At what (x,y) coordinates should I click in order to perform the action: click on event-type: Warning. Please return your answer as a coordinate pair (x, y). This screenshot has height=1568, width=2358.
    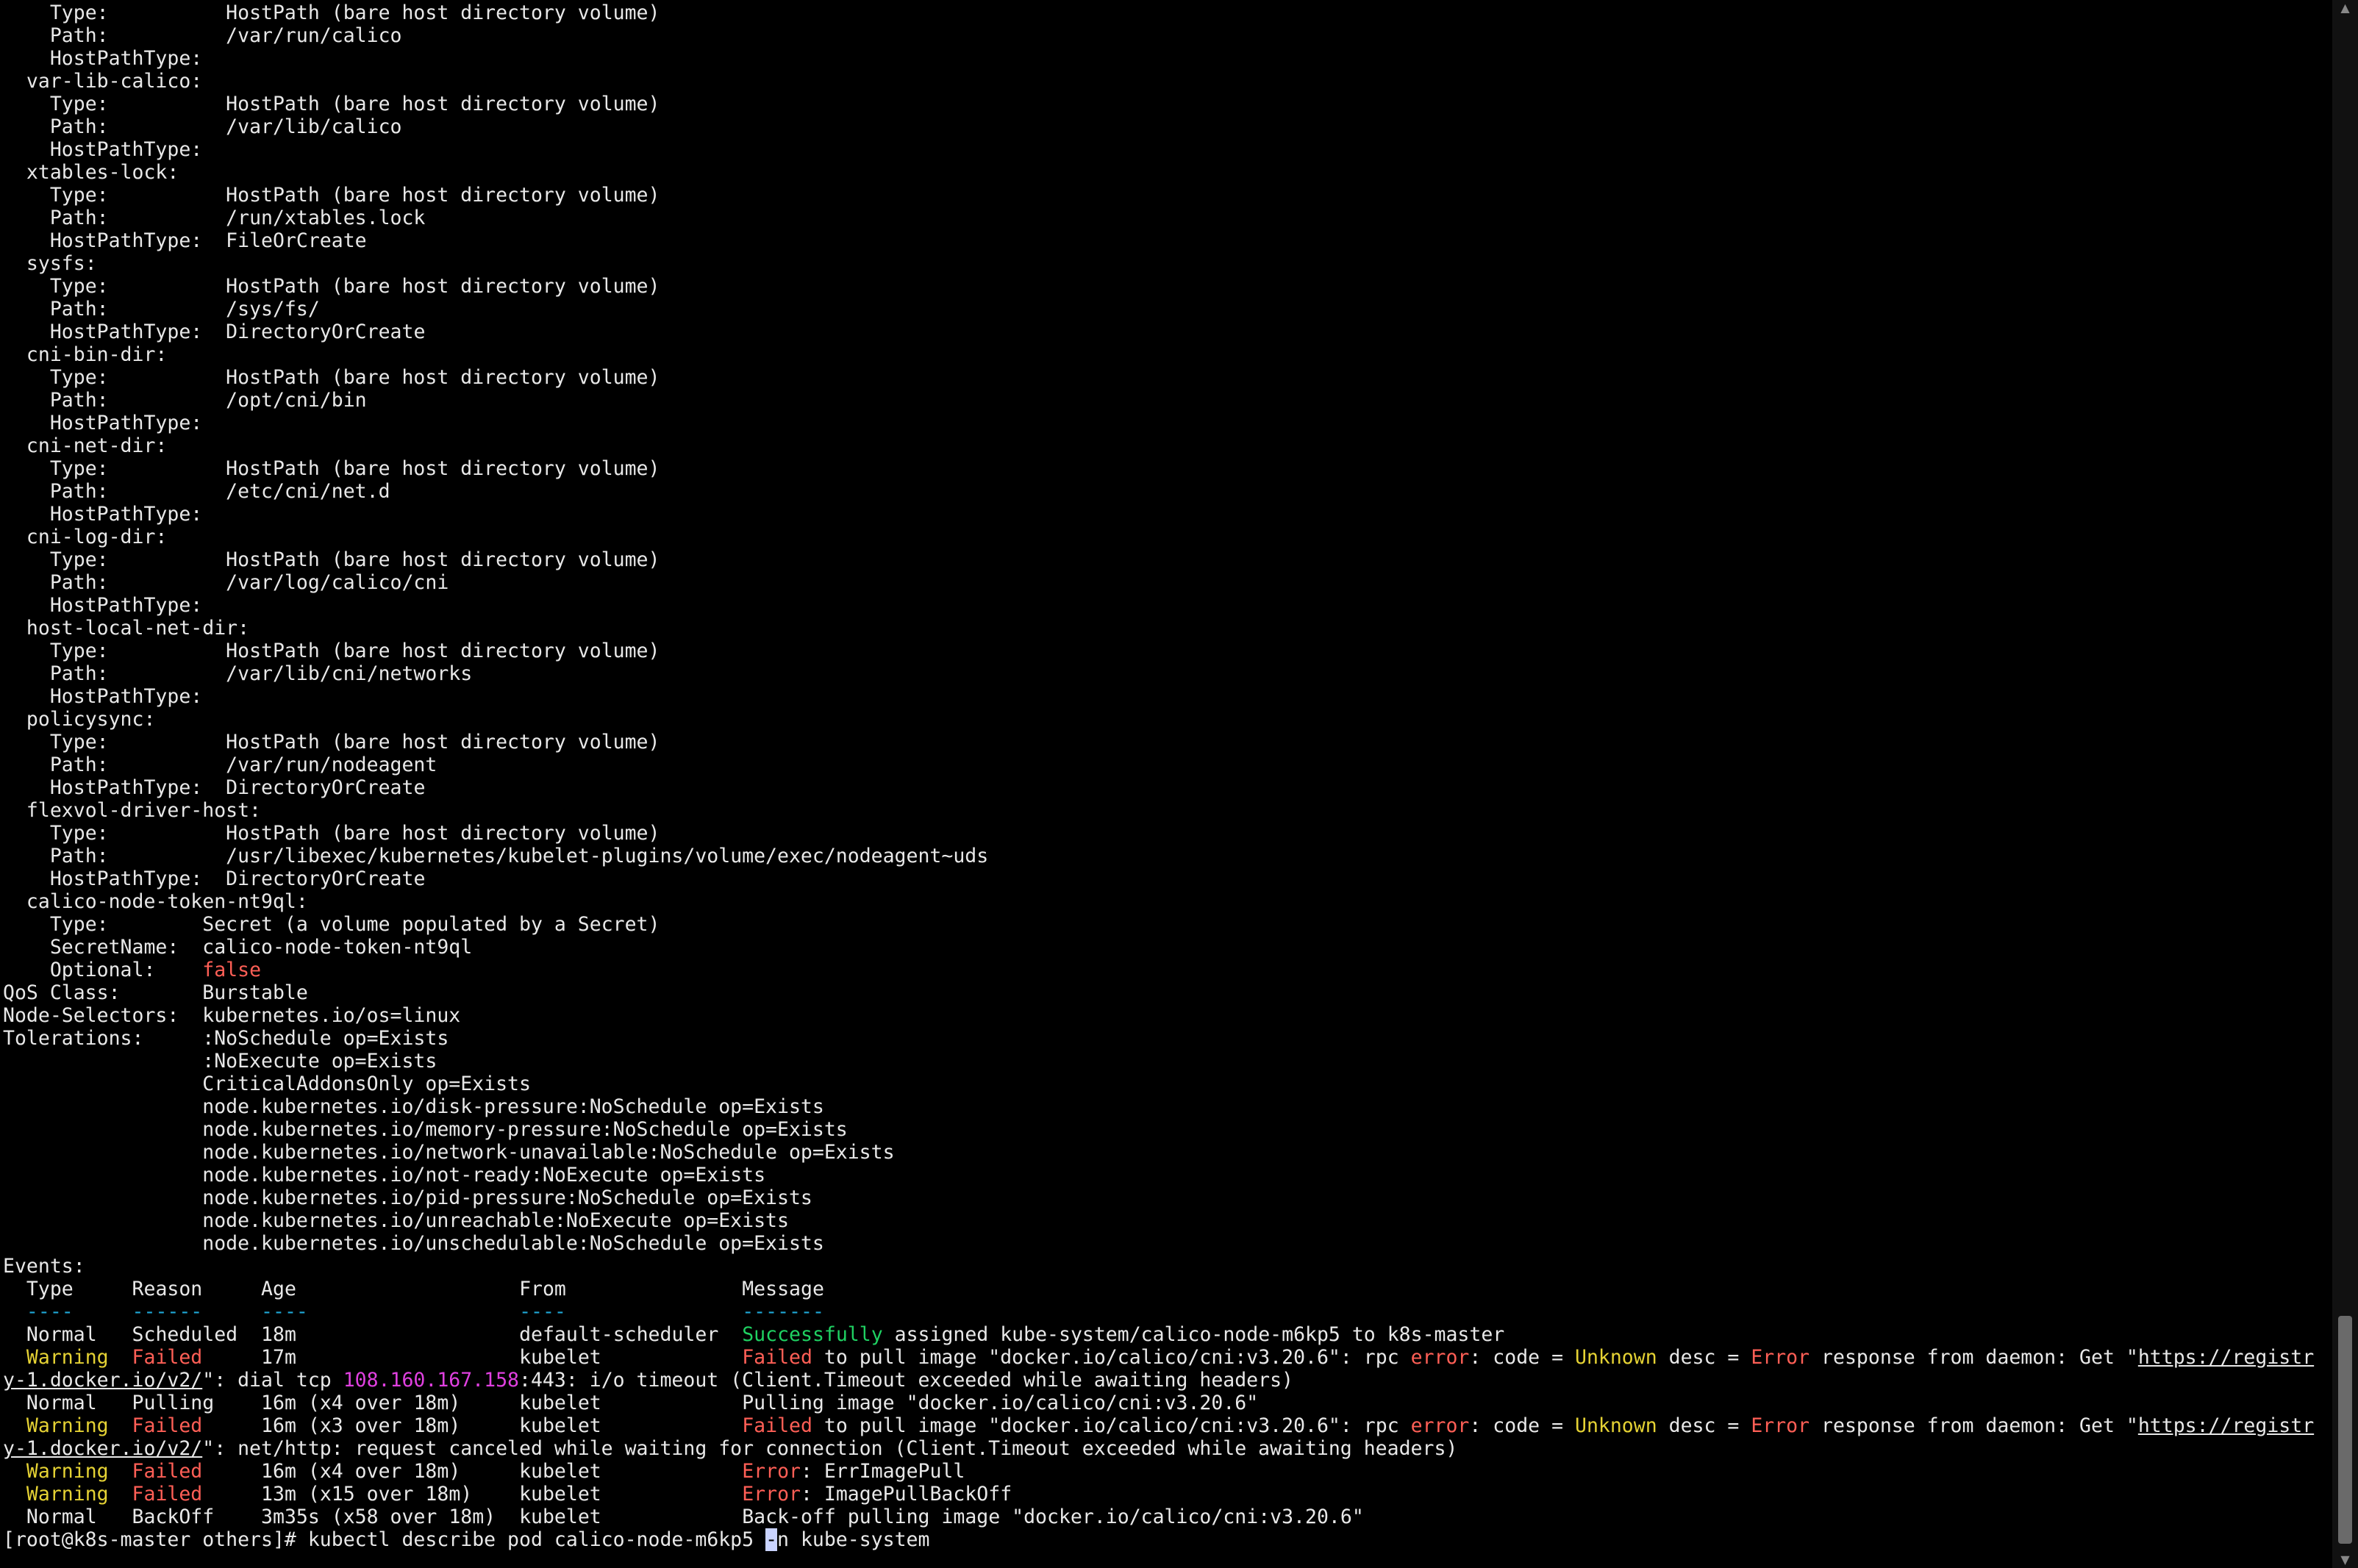
    Looking at the image, I should click on (67, 1357).